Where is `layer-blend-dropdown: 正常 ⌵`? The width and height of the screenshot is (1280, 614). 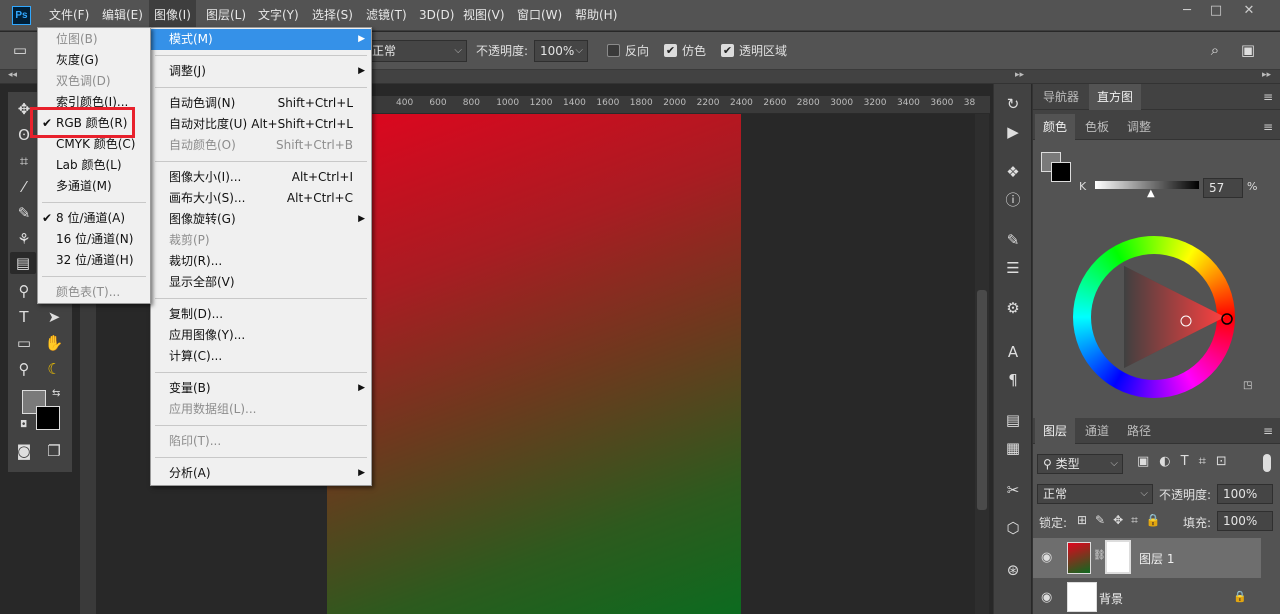
layer-blend-dropdown: 正常 ⌵ is located at coordinates (1095, 494).